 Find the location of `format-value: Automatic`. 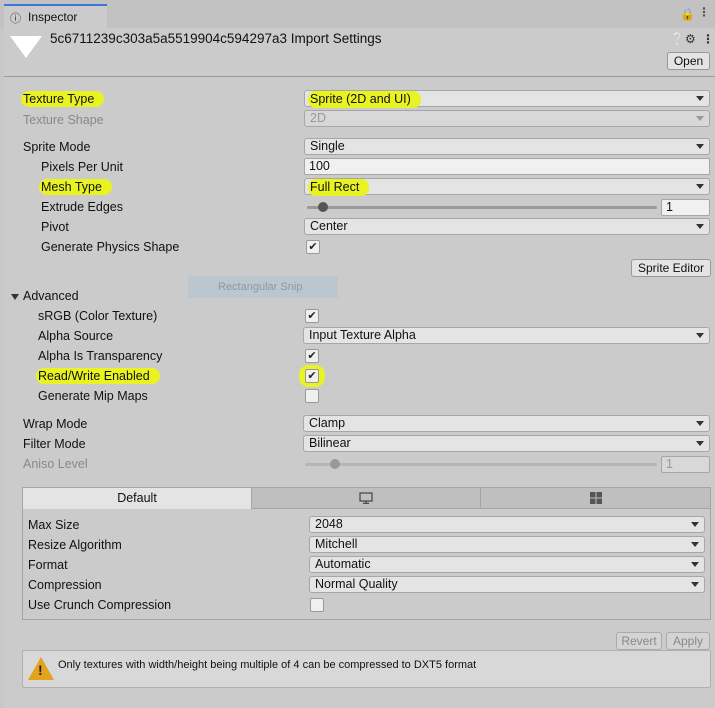

format-value: Automatic is located at coordinates (343, 564).